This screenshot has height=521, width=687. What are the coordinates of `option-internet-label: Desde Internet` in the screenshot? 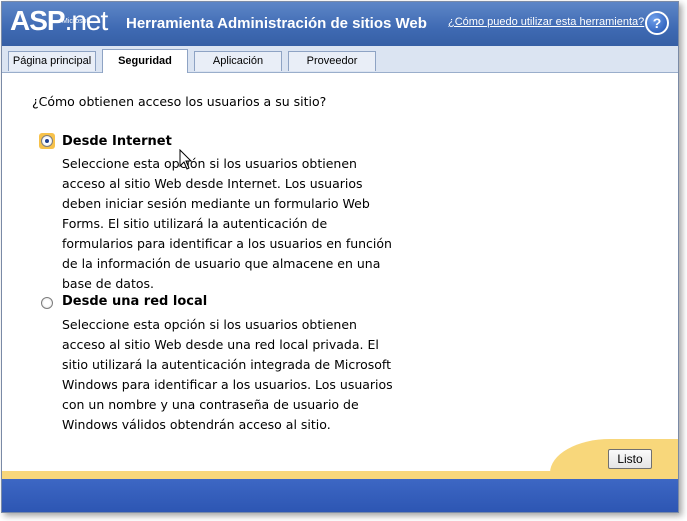 It's located at (117, 141).